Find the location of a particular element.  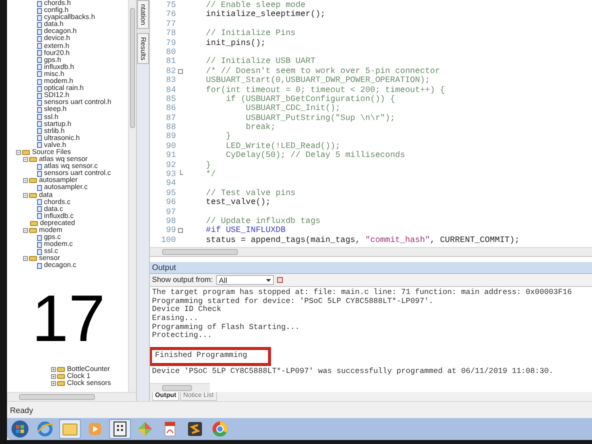

line-number: 81 is located at coordinates (170, 62).